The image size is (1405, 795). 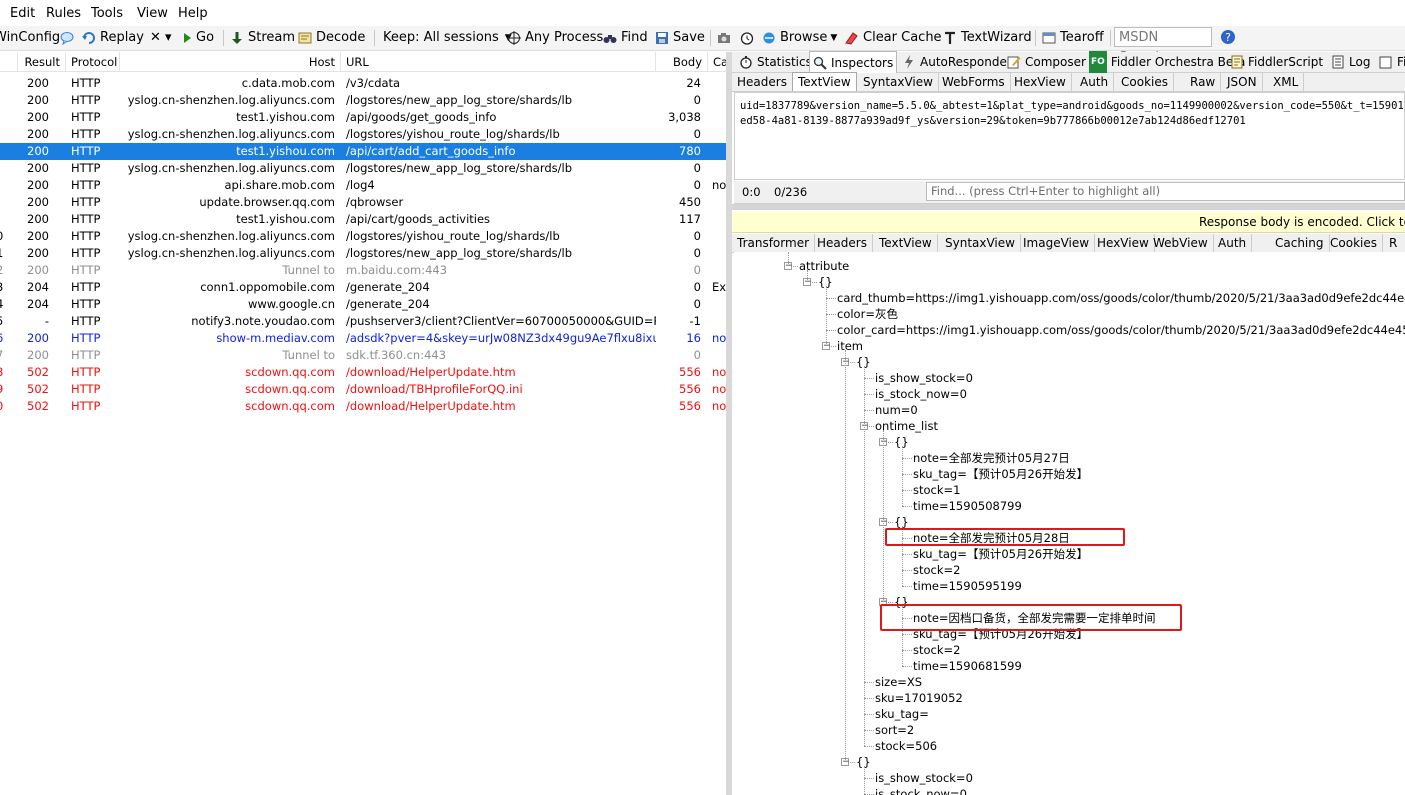 I want to click on response-tab-raw: R, so click(x=1393, y=243).